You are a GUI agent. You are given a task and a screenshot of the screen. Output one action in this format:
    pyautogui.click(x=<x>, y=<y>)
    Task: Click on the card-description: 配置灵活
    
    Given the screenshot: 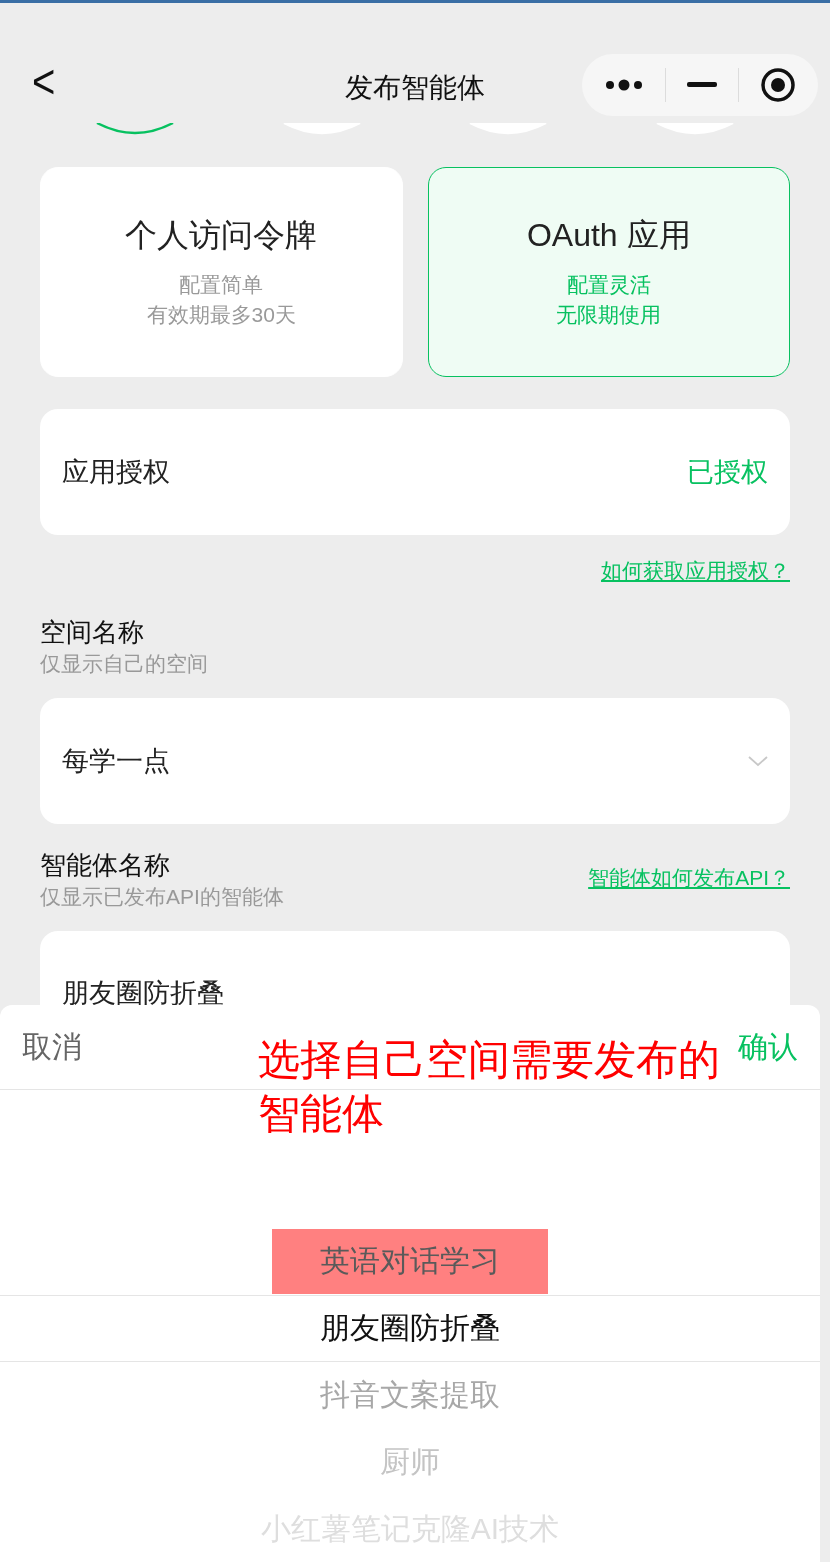 What is the action you would take?
    pyautogui.click(x=608, y=285)
    